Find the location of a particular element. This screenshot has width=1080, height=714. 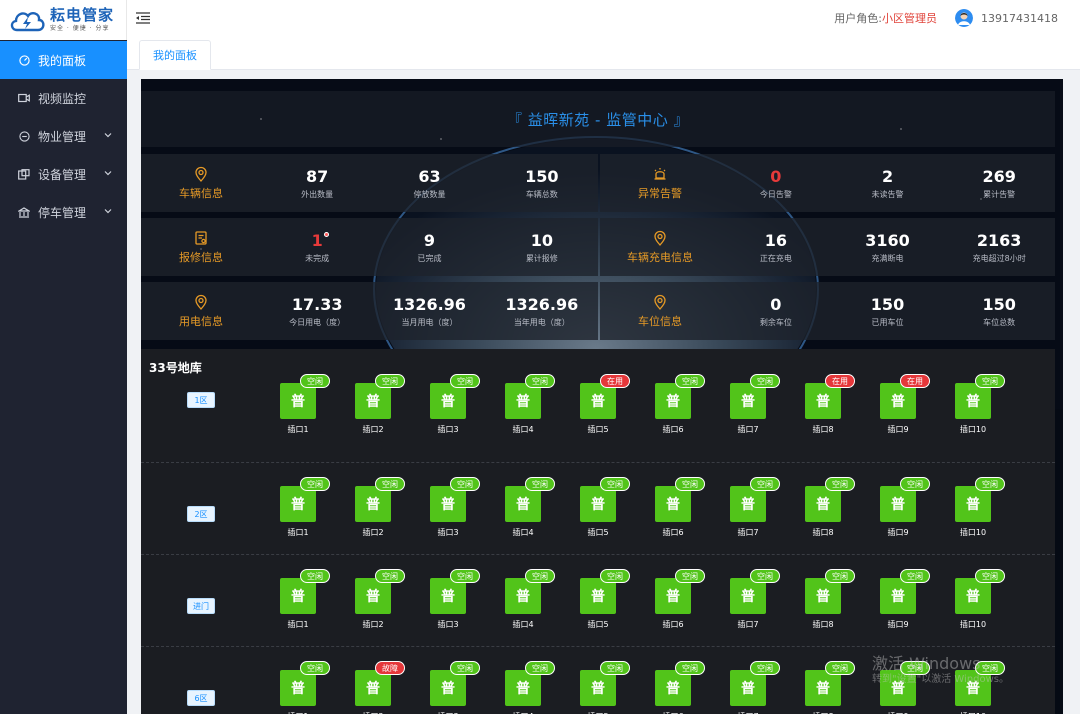

panel-title: 『 益晖新苑 - 监管中心 』 is located at coordinates (598, 119).